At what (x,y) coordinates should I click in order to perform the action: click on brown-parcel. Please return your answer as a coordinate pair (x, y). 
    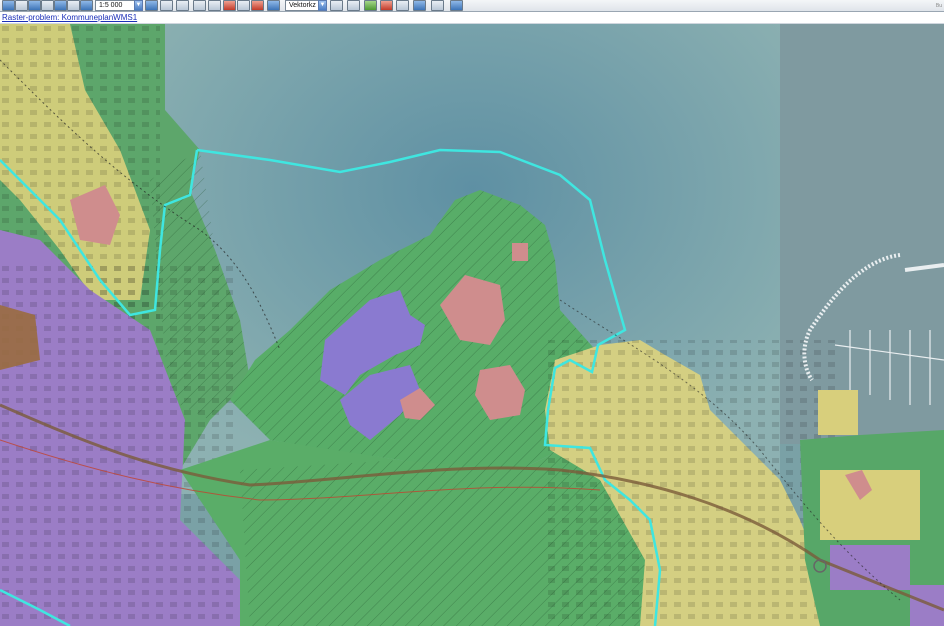
    Looking at the image, I should click on (20, 337).